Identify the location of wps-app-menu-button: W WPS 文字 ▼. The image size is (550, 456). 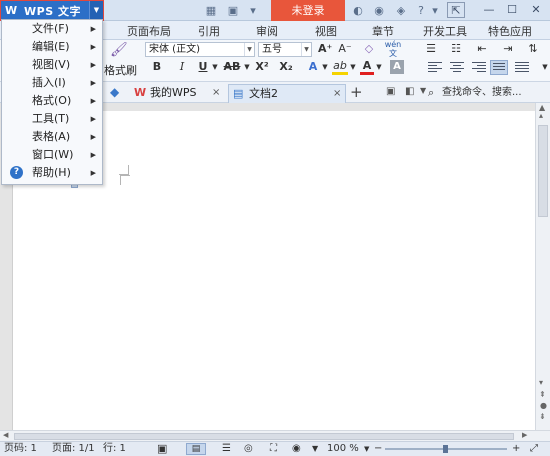
(52, 10).